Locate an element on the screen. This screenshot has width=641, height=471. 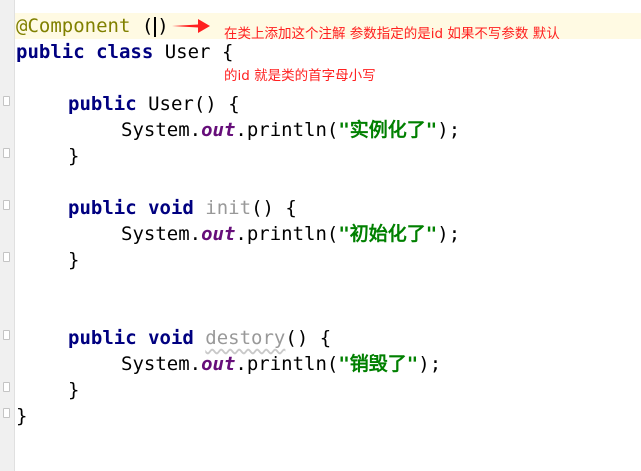
text-cursor is located at coordinates (155, 26).